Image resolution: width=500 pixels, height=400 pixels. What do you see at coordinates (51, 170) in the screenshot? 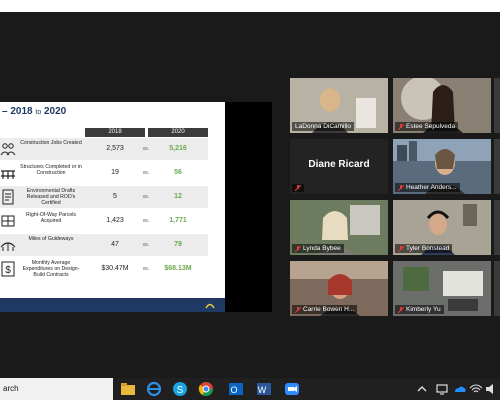
I see `row-label: Structures Completed or in Construction` at bounding box center [51, 170].